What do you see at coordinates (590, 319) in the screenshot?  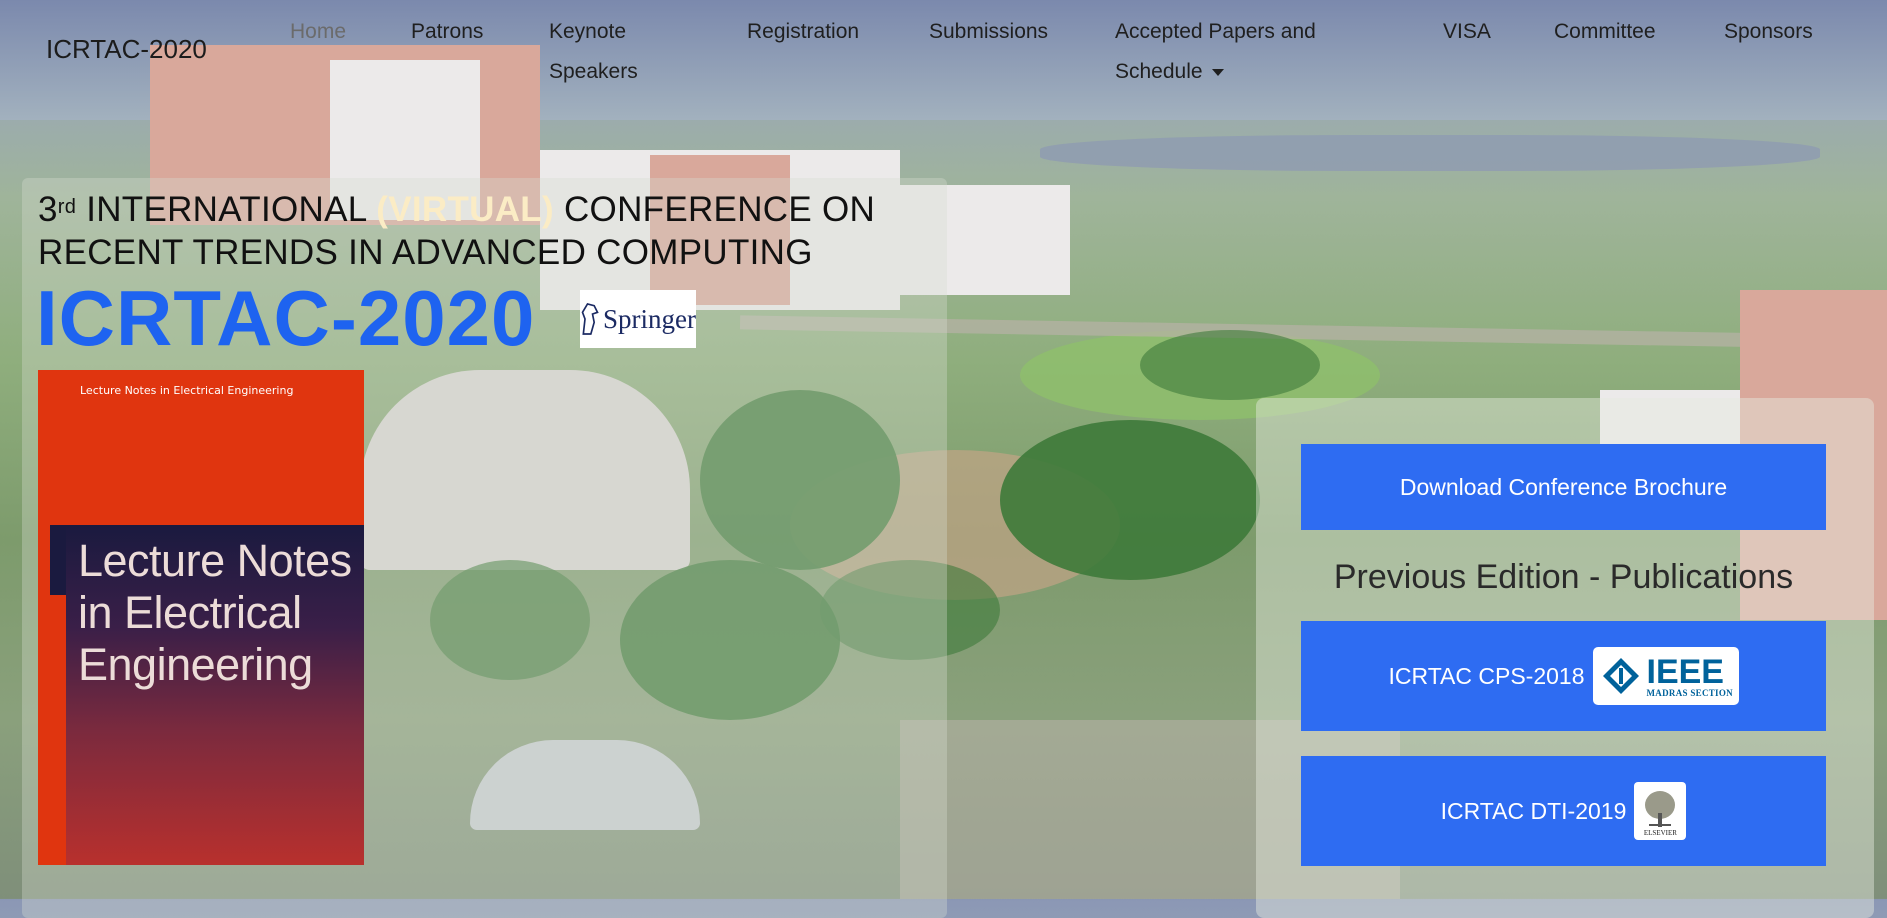 I see `springer-horse-icon` at bounding box center [590, 319].